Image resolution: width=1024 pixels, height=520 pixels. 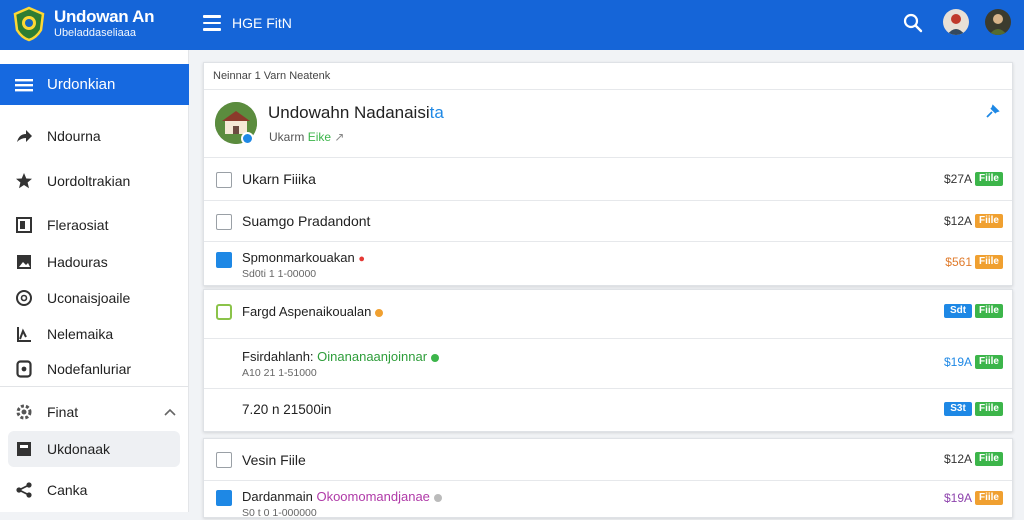 I want to click on row-title: Dardanmain Okoomomandjanae, so click(x=342, y=496).